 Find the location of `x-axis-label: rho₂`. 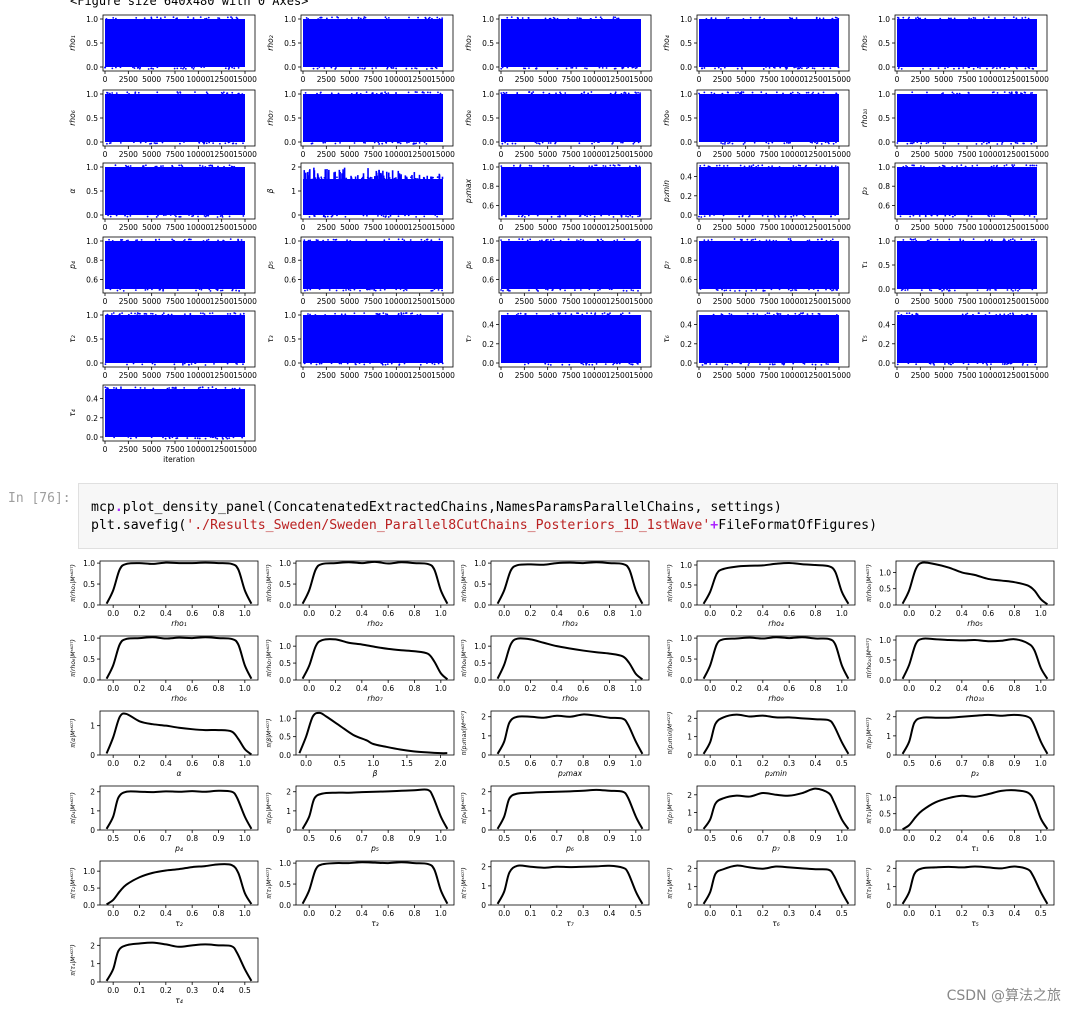

x-axis-label: rho₂ is located at coordinates (374, 623).